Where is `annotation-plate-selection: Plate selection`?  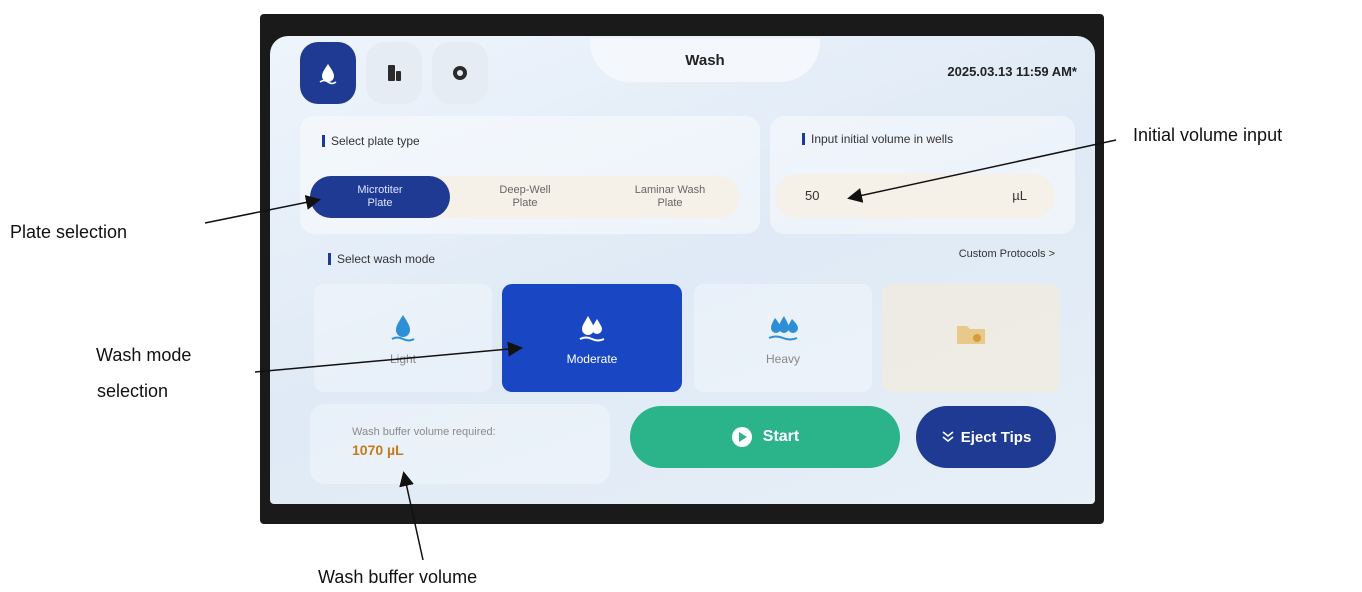
annotation-plate-selection: Plate selection is located at coordinates (69, 232).